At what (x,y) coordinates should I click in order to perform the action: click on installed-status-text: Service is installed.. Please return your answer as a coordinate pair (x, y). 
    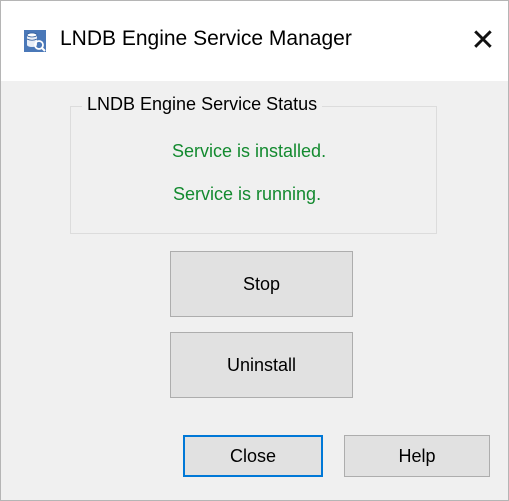
    Looking at the image, I should click on (249, 151).